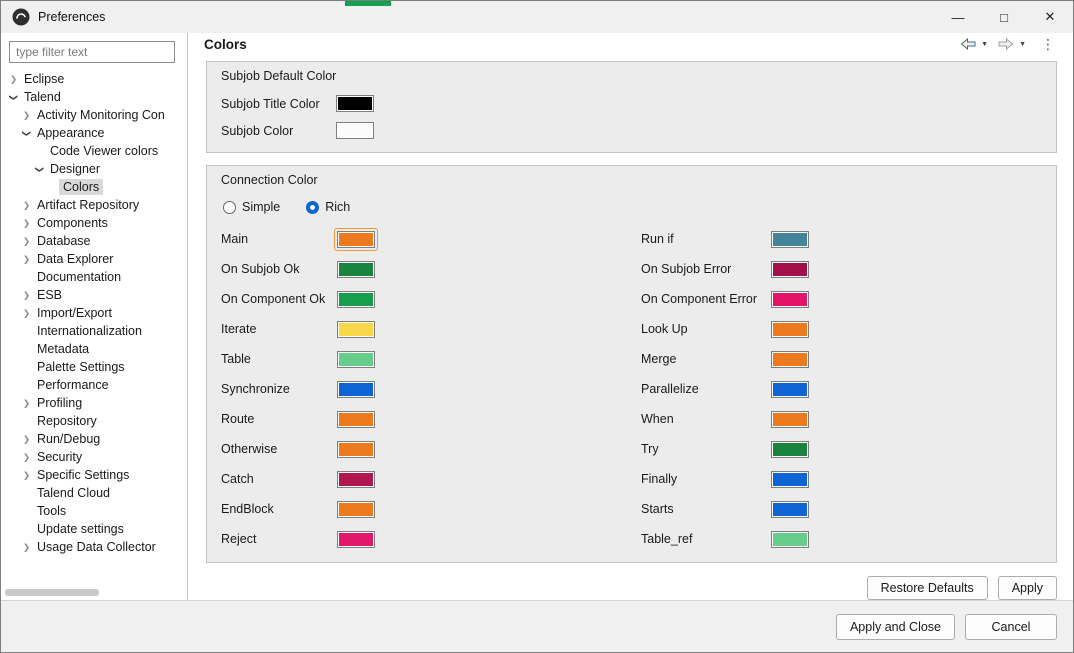 The height and width of the screenshot is (653, 1074). I want to click on back-arrow-icon, so click(968, 44).